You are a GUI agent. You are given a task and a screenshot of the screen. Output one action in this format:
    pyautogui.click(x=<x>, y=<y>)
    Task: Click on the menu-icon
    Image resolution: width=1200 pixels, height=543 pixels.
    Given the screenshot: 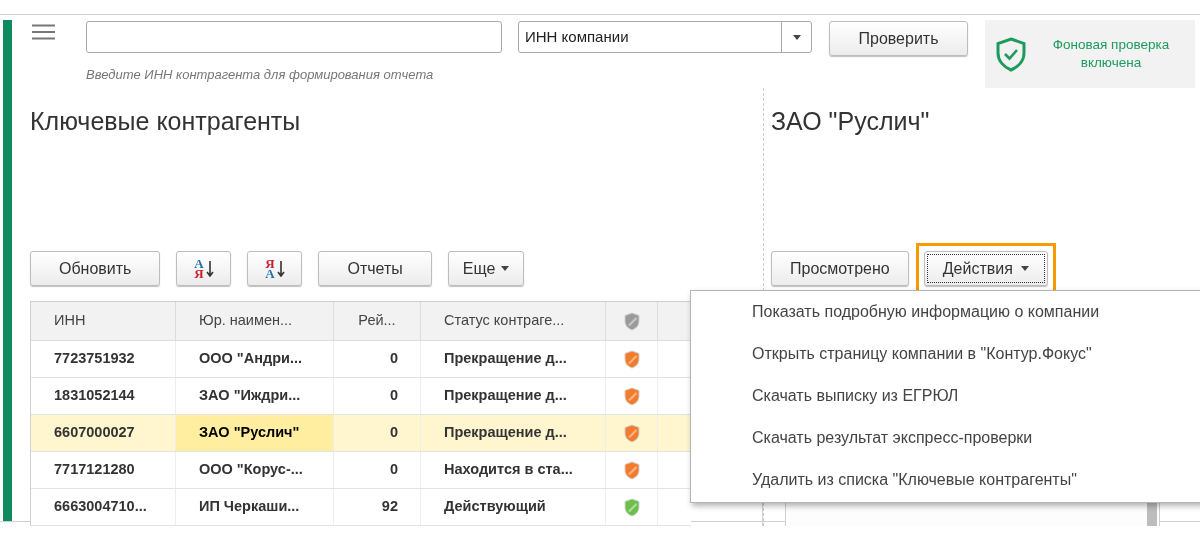 What is the action you would take?
    pyautogui.click(x=43, y=32)
    